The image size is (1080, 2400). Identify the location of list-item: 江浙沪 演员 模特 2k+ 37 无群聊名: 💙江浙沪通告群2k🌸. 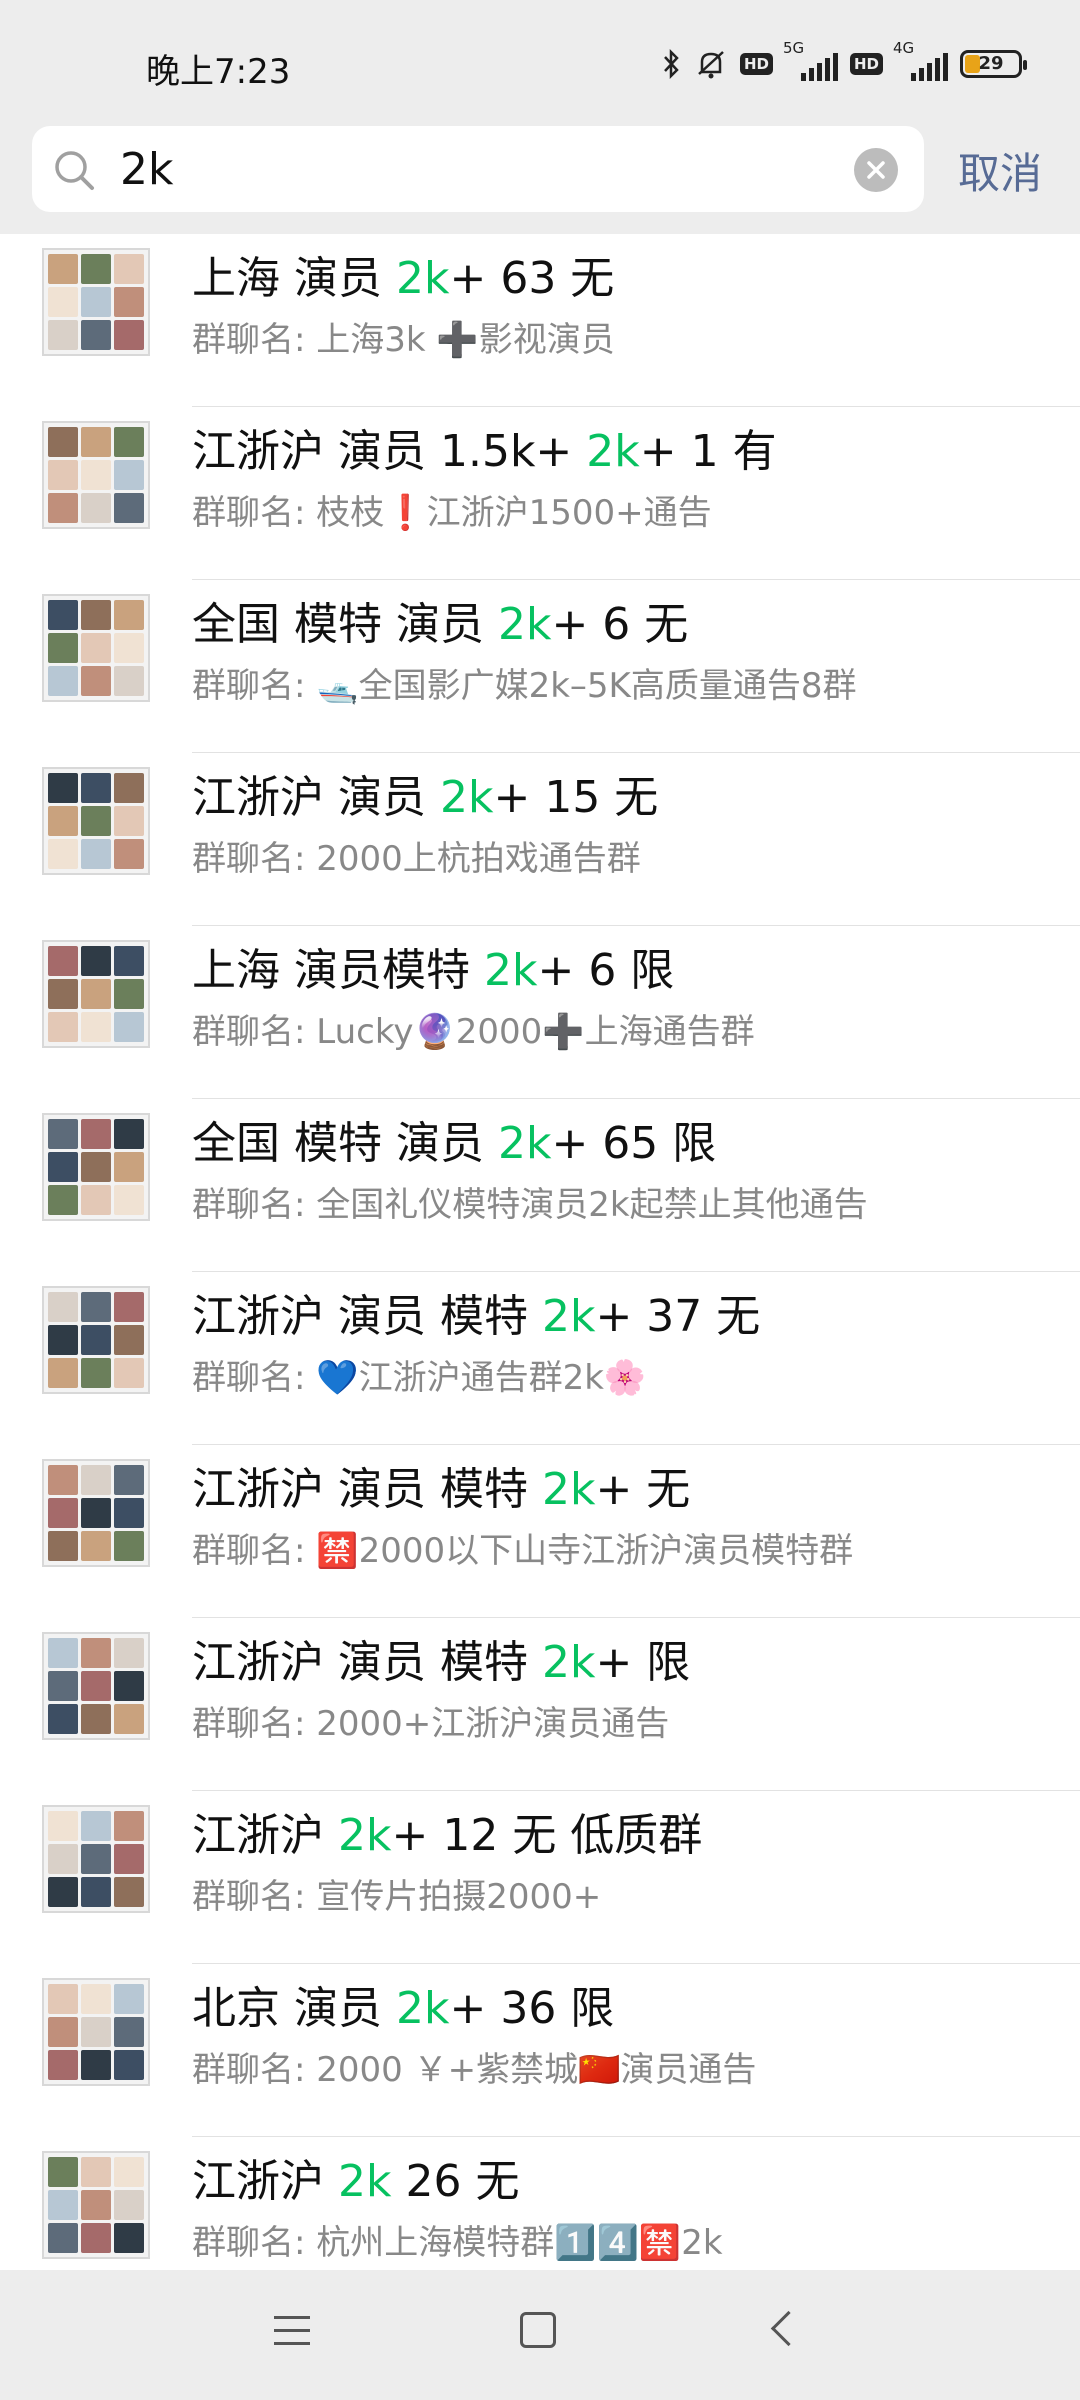
(540, 1358).